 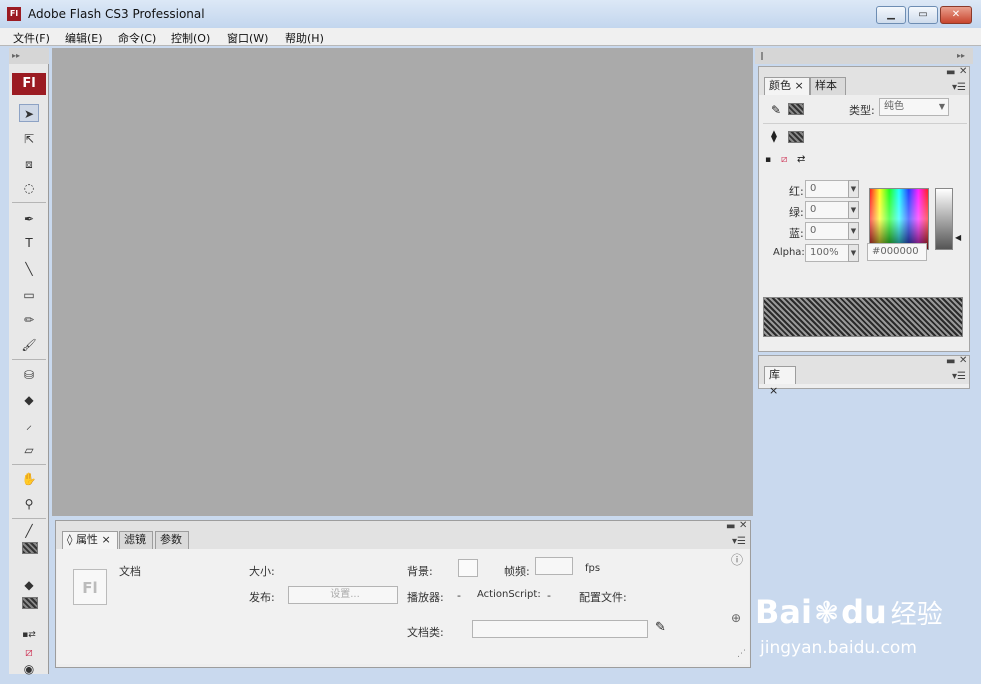 I want to click on eraser-tool-icon: ▱, so click(x=29, y=450).